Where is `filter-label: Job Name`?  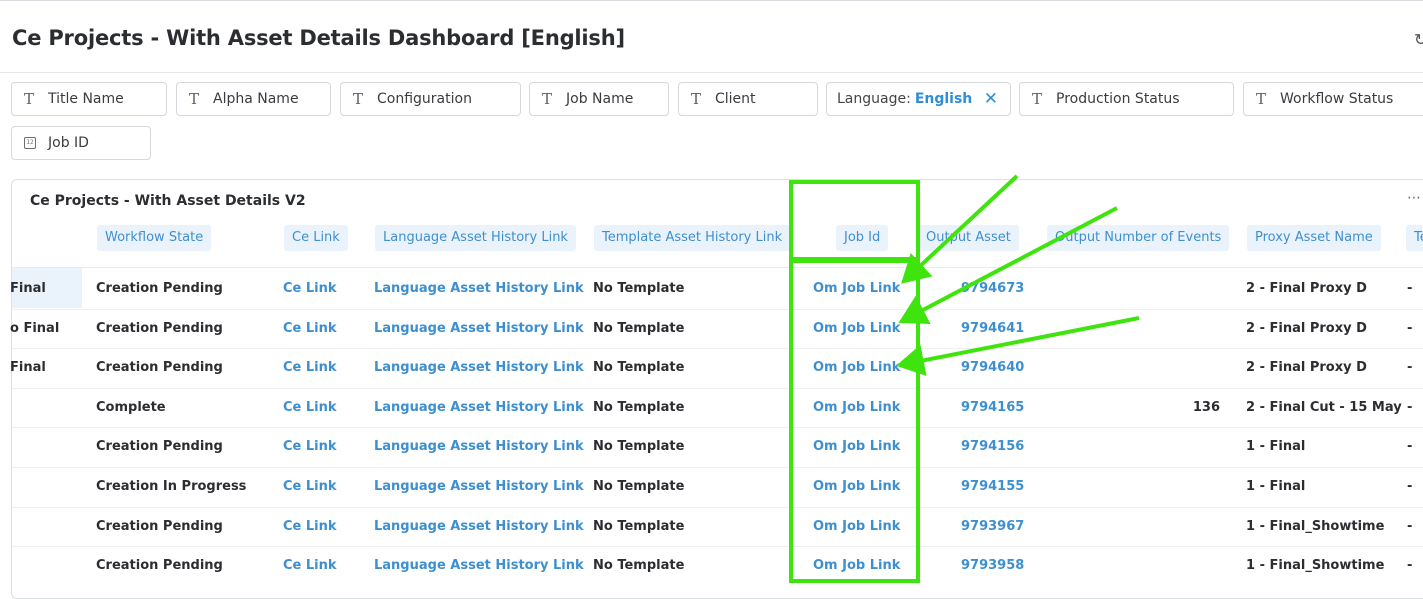 filter-label: Job Name is located at coordinates (600, 99).